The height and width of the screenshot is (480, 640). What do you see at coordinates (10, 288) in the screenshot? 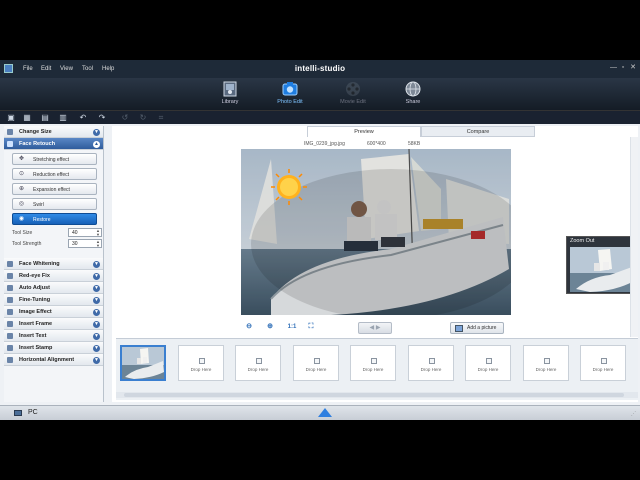
I see `auto-adjust-icon` at bounding box center [10, 288].